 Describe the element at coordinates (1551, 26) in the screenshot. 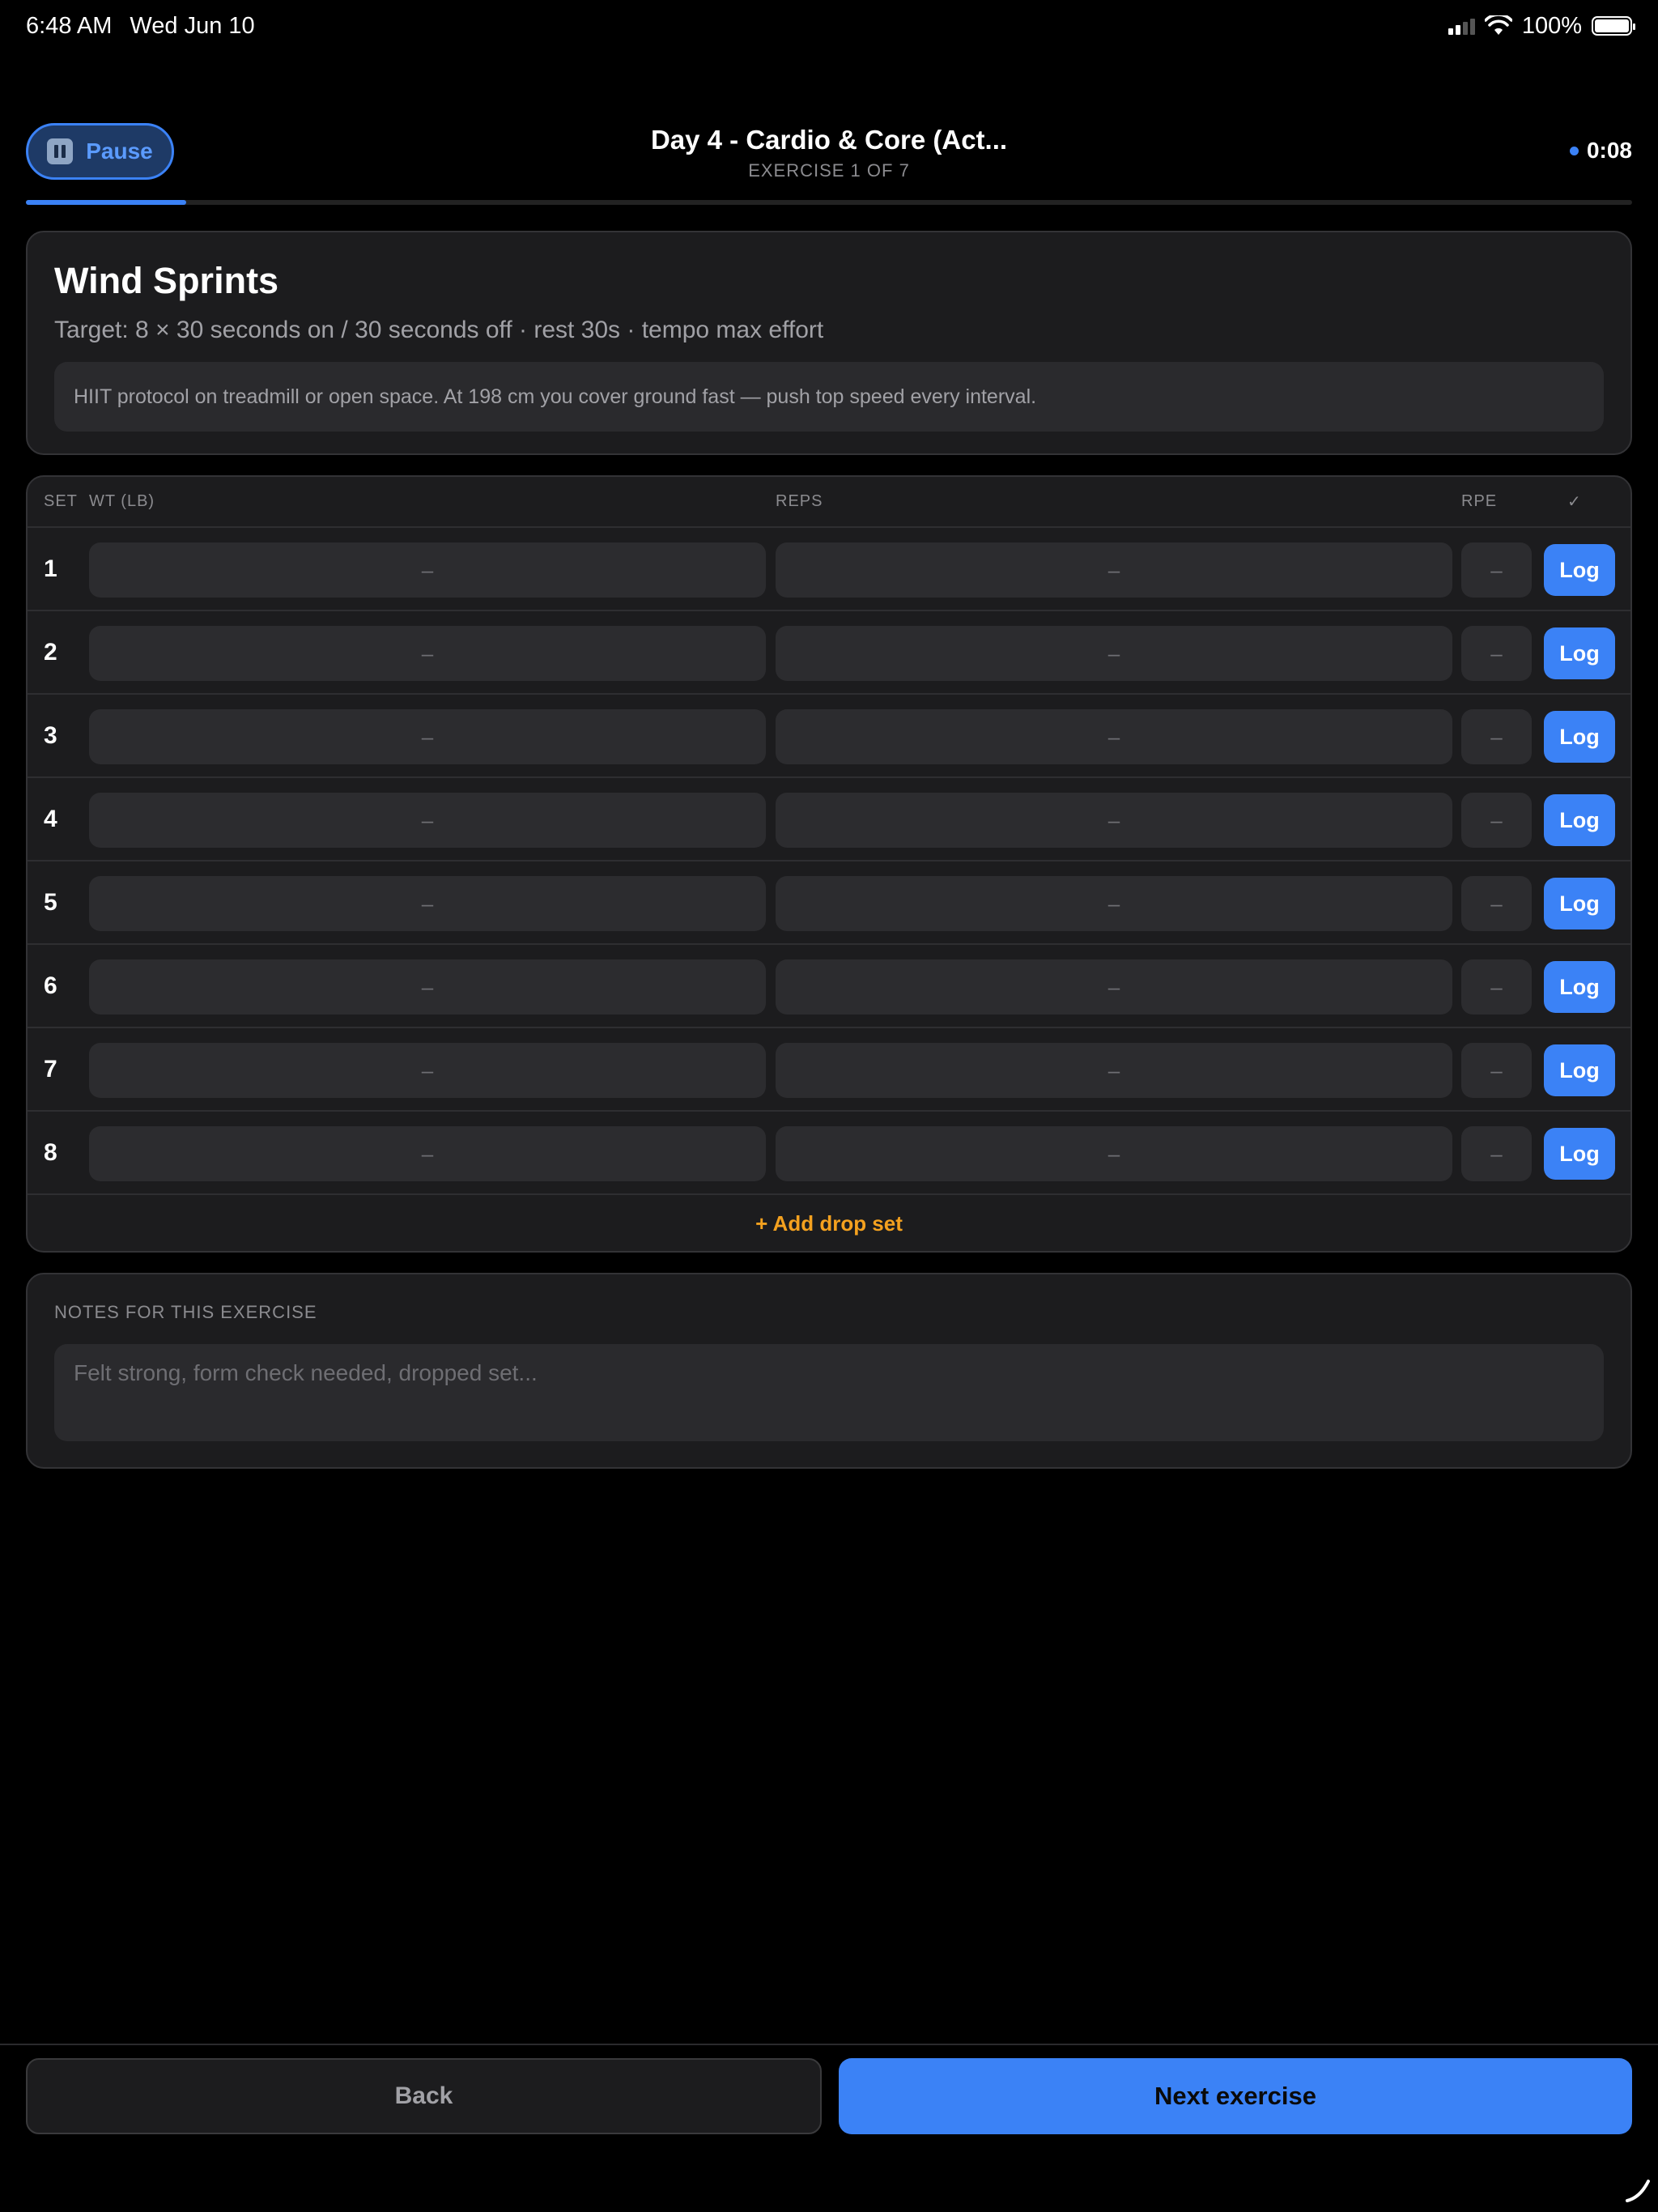

I see `battery-percentage: 100%` at that location.